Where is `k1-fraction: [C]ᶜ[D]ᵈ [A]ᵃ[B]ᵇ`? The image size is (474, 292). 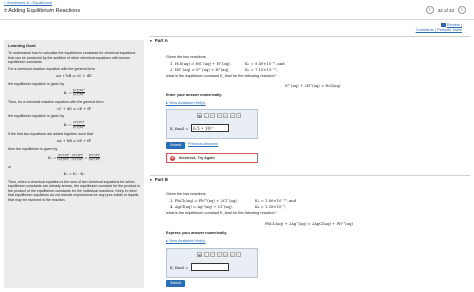 k1-fraction: [C]ᶜ[D]ᵈ [A]ᵃ[B]ᵇ is located at coordinates (78, 92).